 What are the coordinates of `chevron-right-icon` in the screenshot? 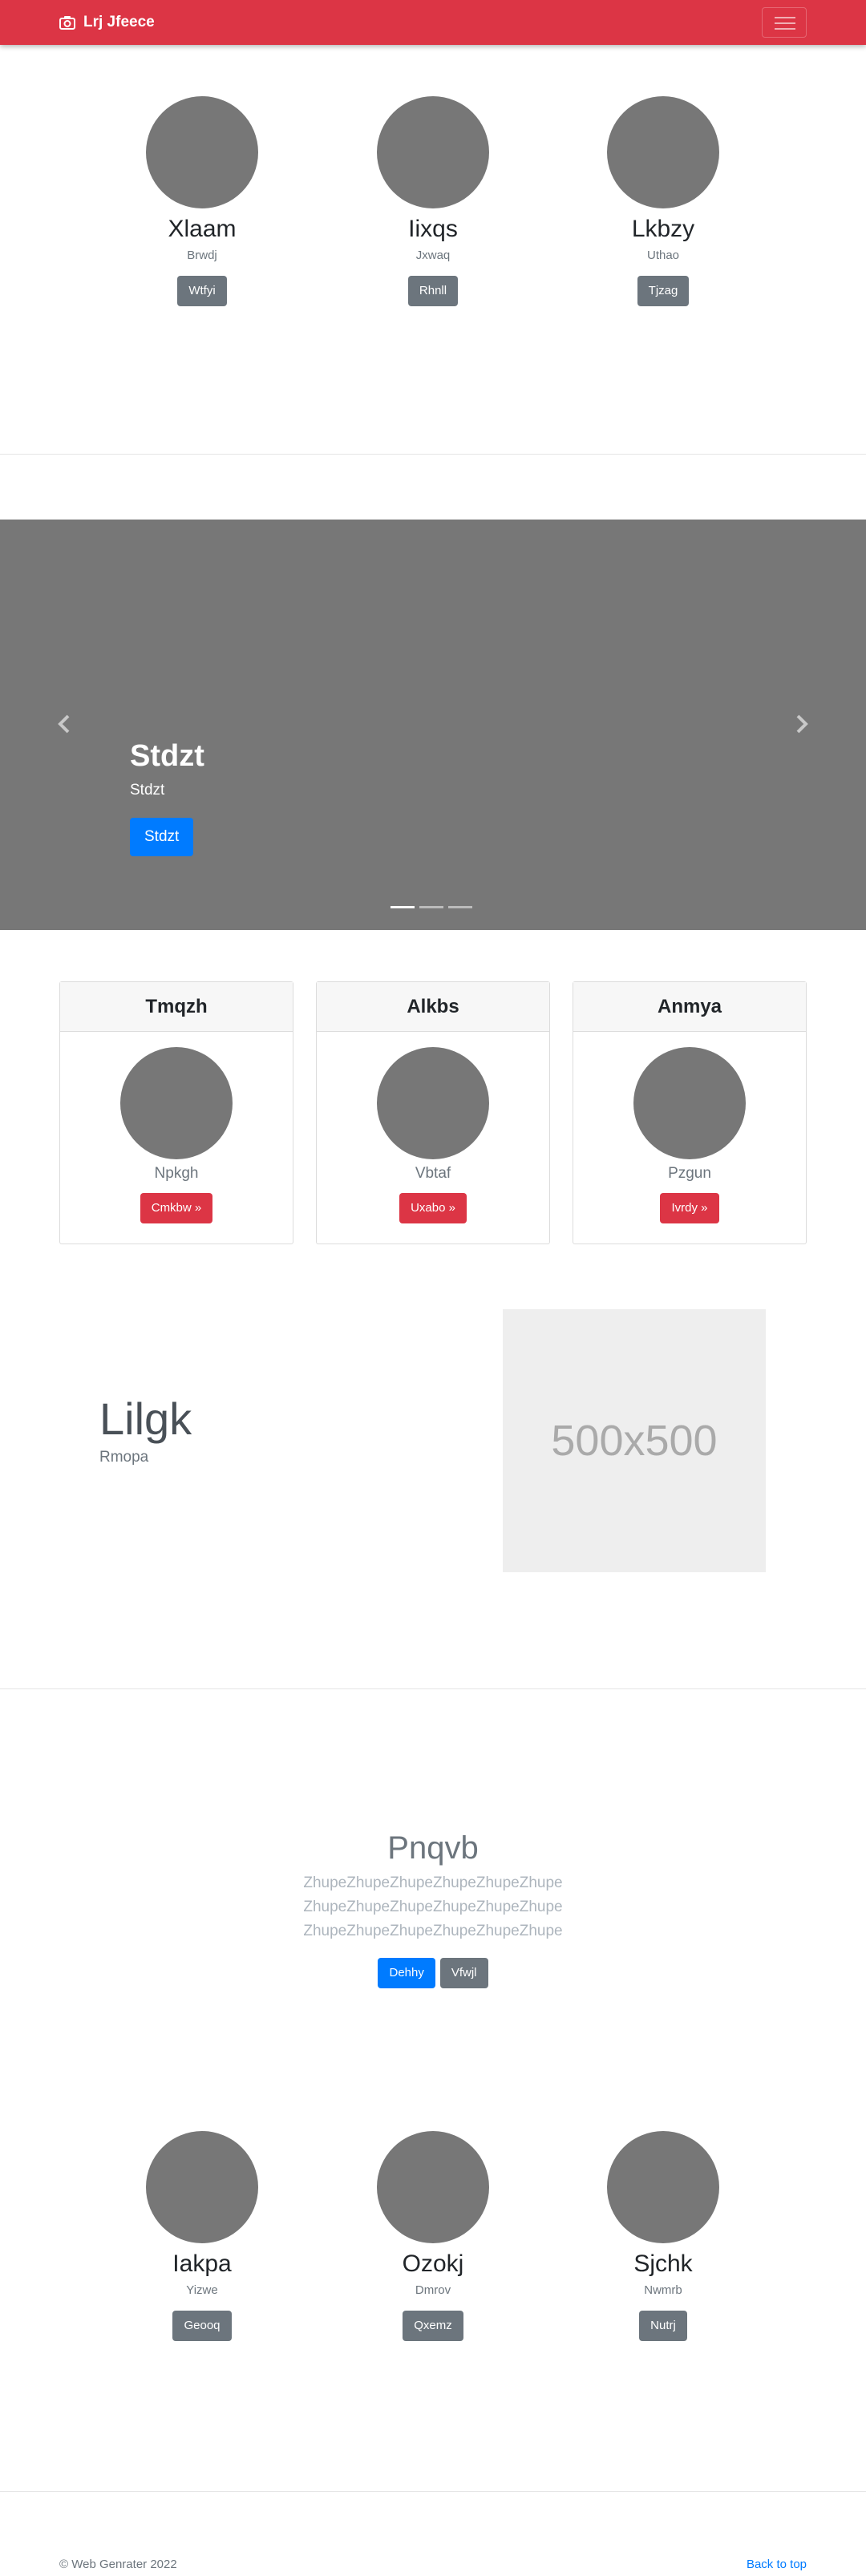 It's located at (801, 724).